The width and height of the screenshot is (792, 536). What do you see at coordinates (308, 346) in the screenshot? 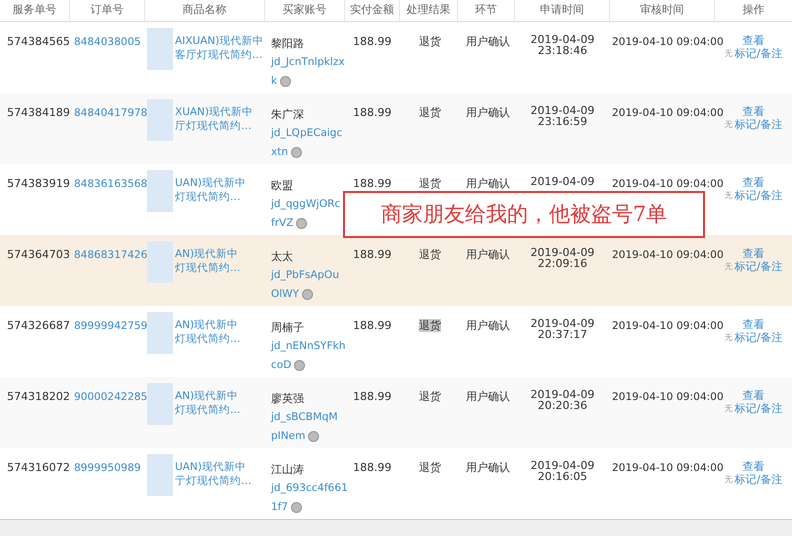
I see `buyer-account-link: jd_nENnSYFkh` at bounding box center [308, 346].